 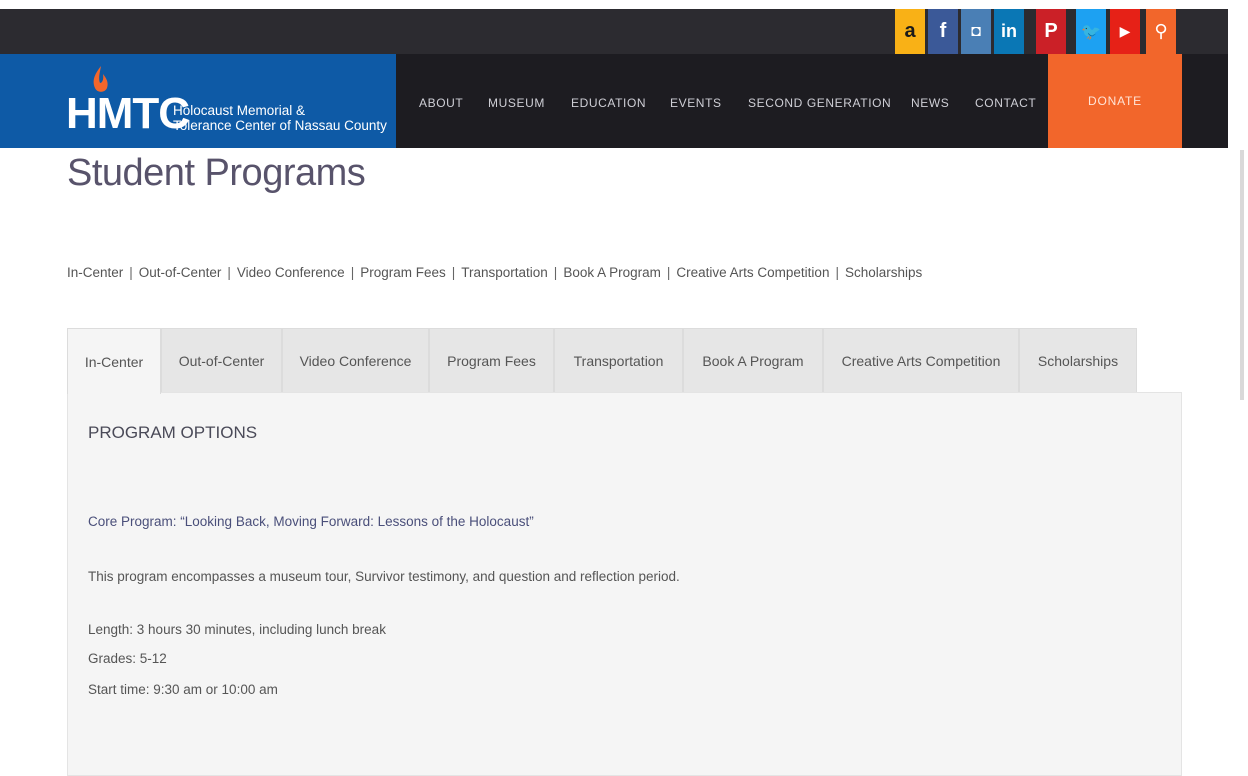 I want to click on pinterest-icon: P, so click(x=1051, y=31).